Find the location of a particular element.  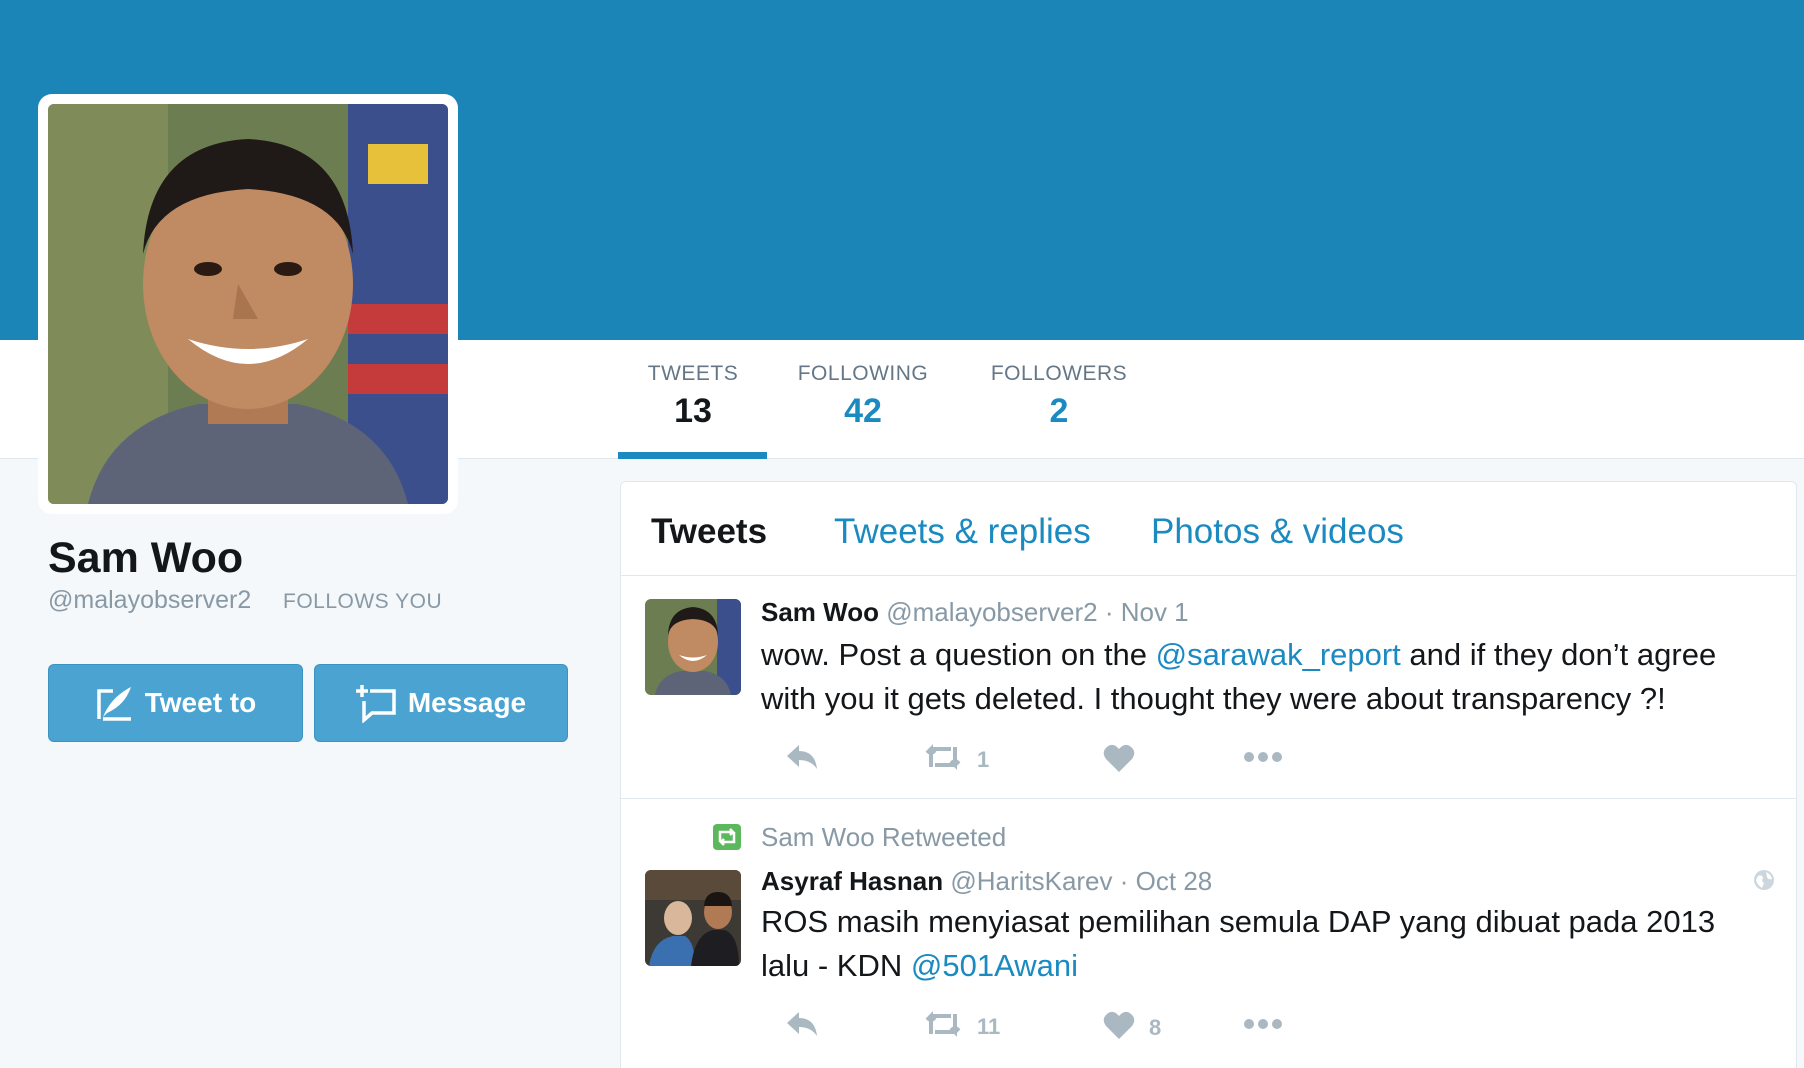

like-button: 8 is located at coordinates (1132, 1028).